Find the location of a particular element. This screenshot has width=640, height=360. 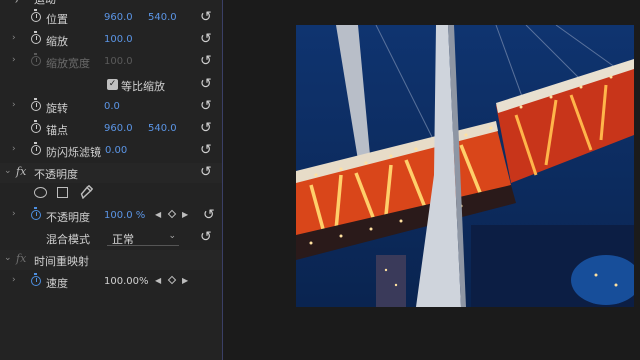

rectangle-mask-icon is located at coordinates (62, 192).